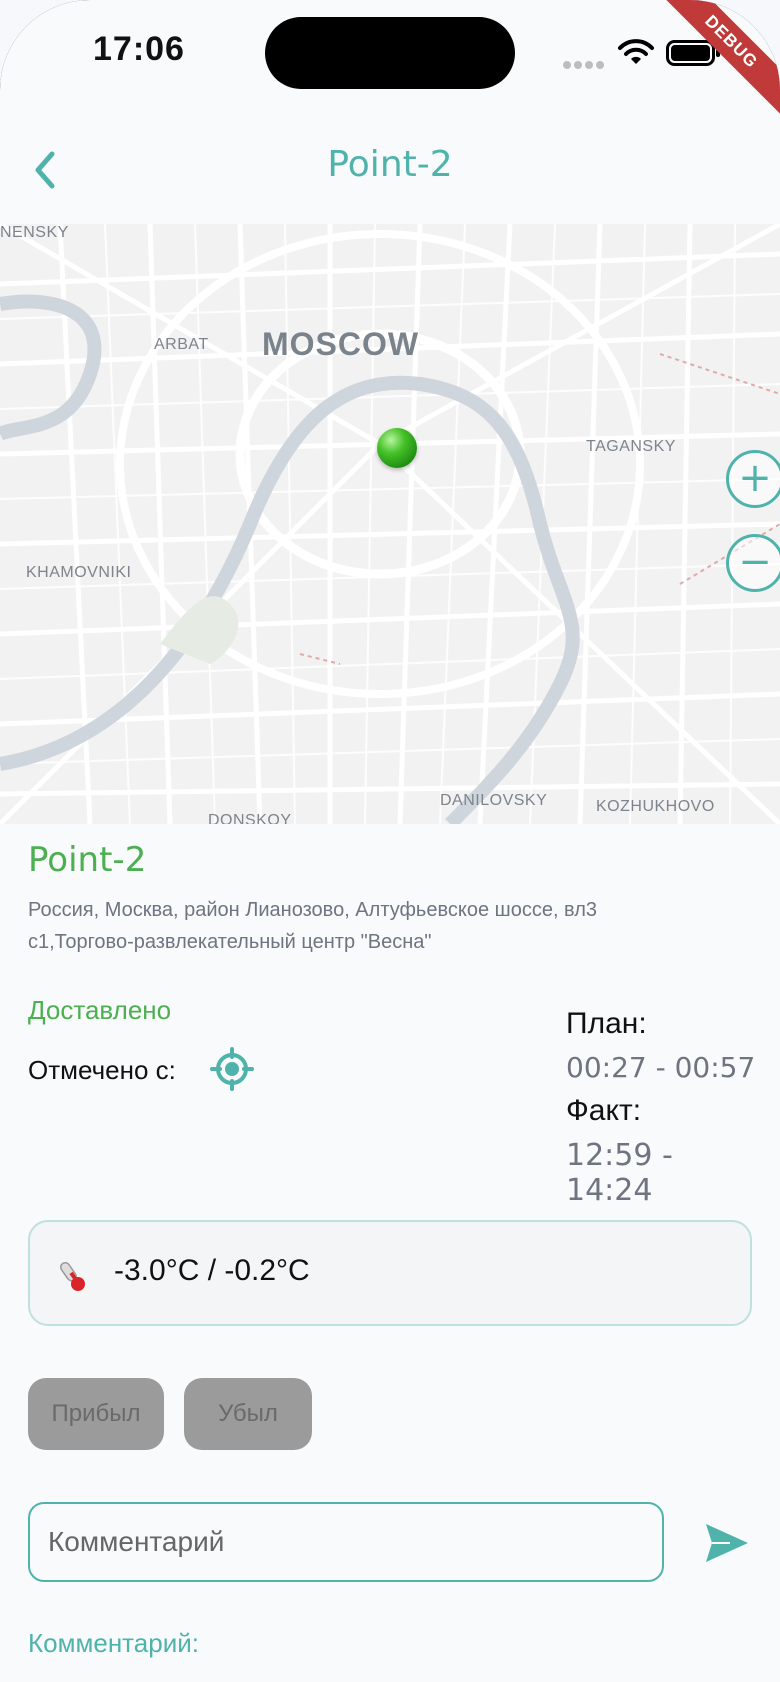 The image size is (780, 1682). I want to click on fact-value: 12:59 - 14:24, so click(619, 1173).